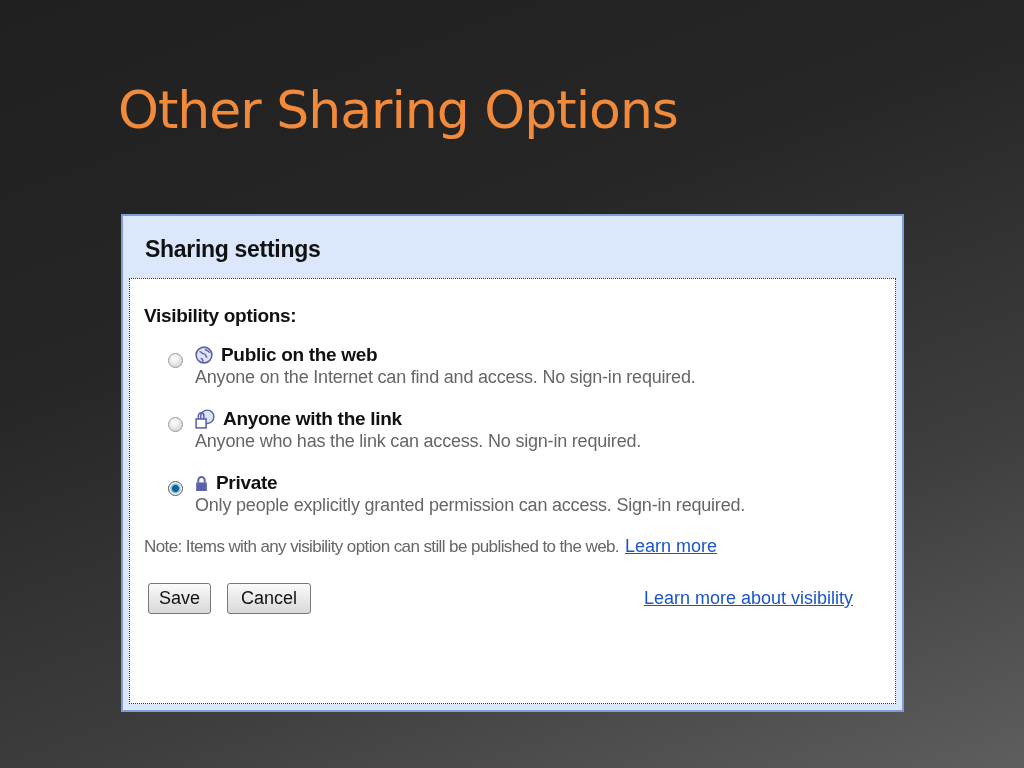  Describe the element at coordinates (671, 546) in the screenshot. I see `learn-more-link: Learn more` at that location.